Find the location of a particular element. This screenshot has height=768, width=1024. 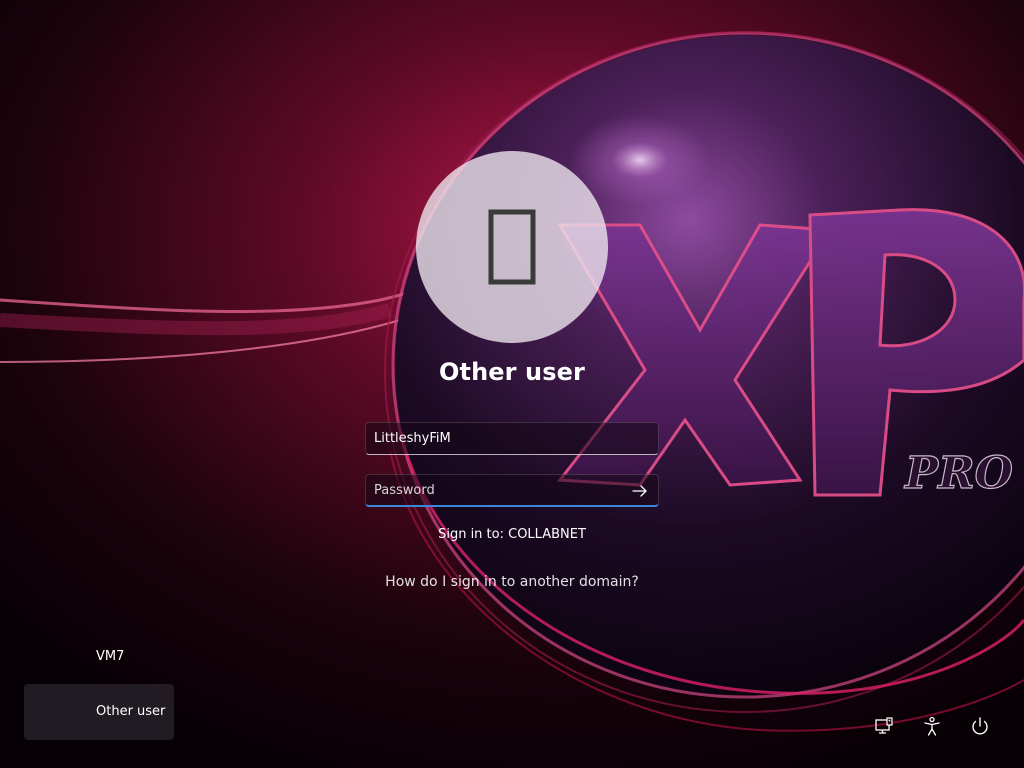

user-display-name: Other user is located at coordinates (512, 372).